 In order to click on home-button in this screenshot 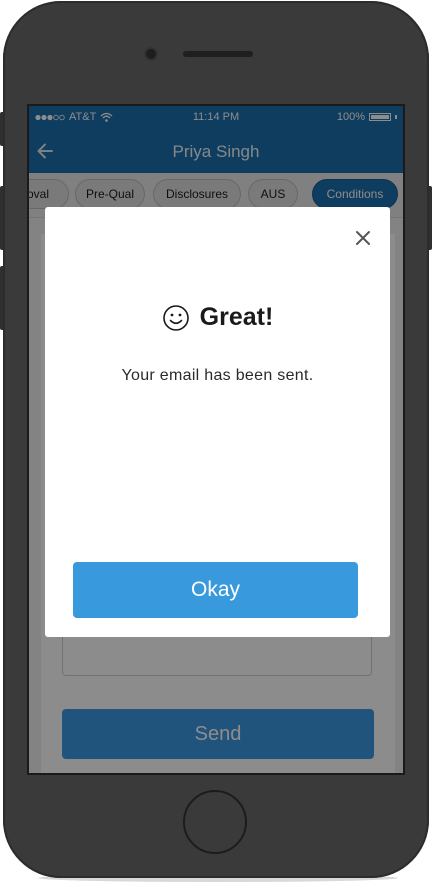, I will do `click(215, 822)`.